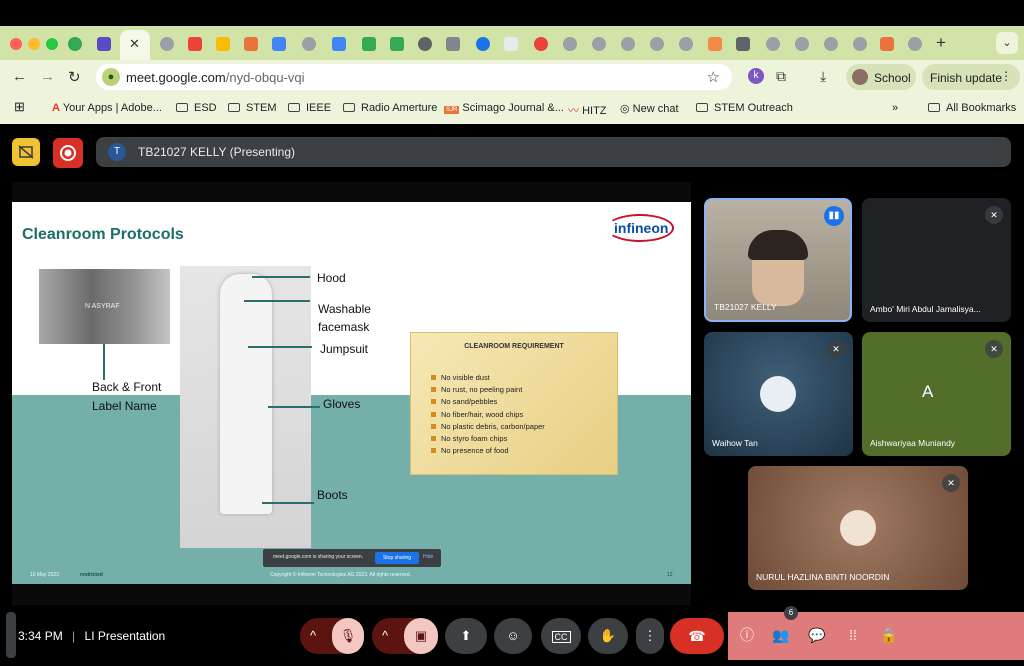  What do you see at coordinates (252, 108) in the screenshot?
I see `bookmark-stem: STEM` at bounding box center [252, 108].